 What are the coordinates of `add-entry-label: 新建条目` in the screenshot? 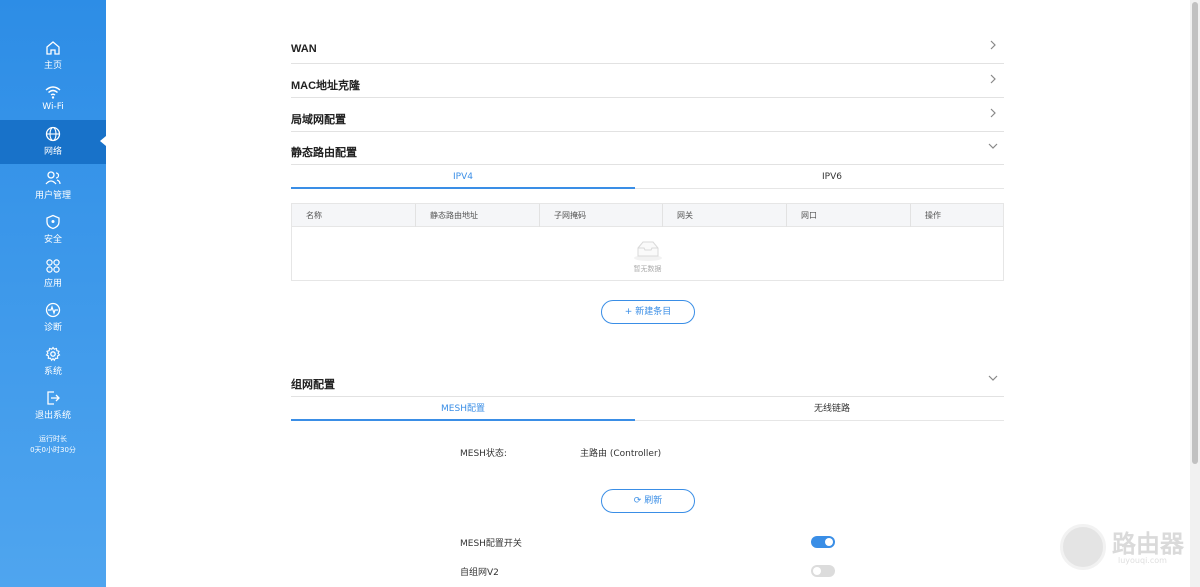 It's located at (653, 312).